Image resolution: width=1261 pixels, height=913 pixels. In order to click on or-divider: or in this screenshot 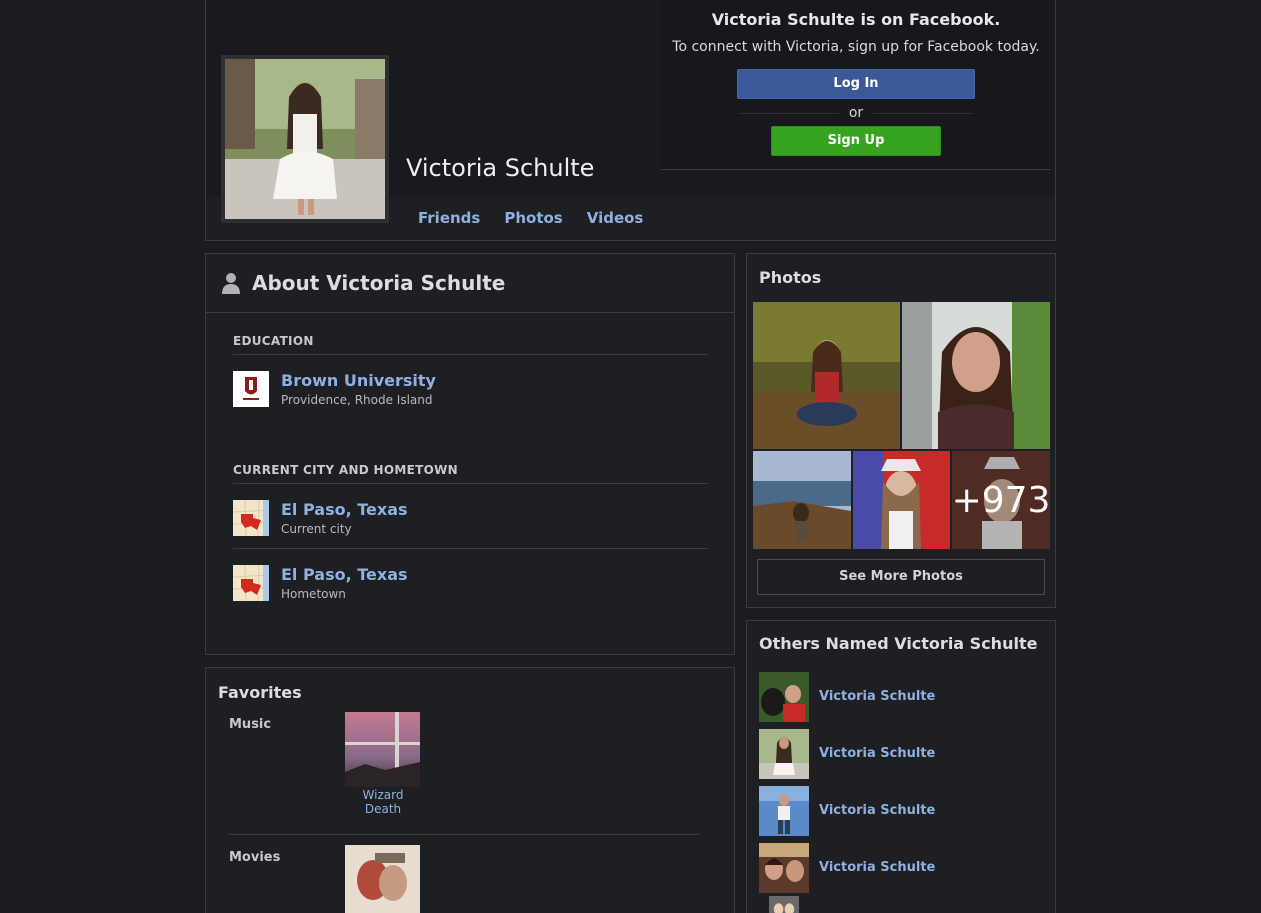, I will do `click(856, 113)`.